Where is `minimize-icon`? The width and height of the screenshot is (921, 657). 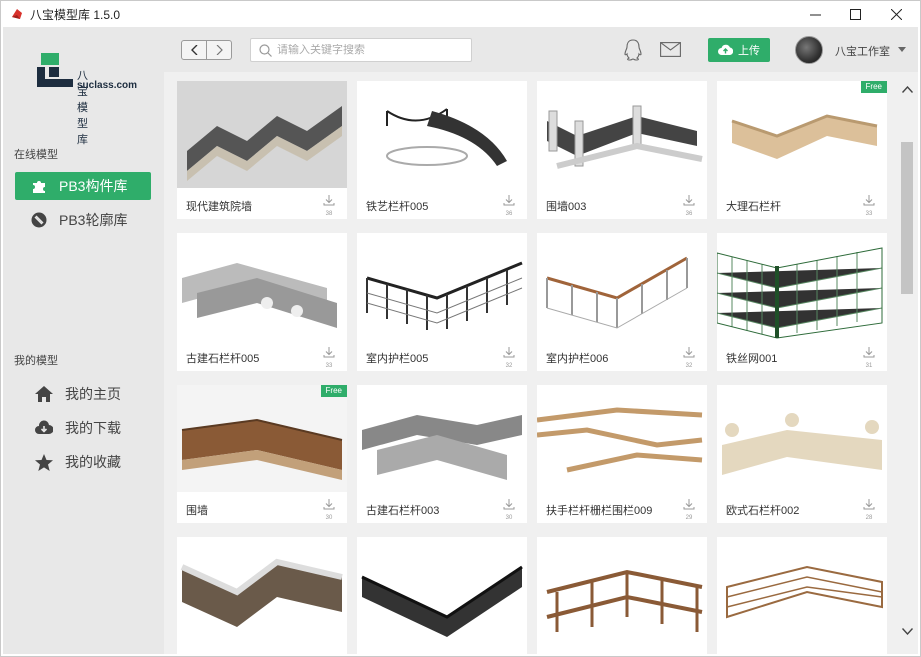
minimize-icon is located at coordinates (815, 15).